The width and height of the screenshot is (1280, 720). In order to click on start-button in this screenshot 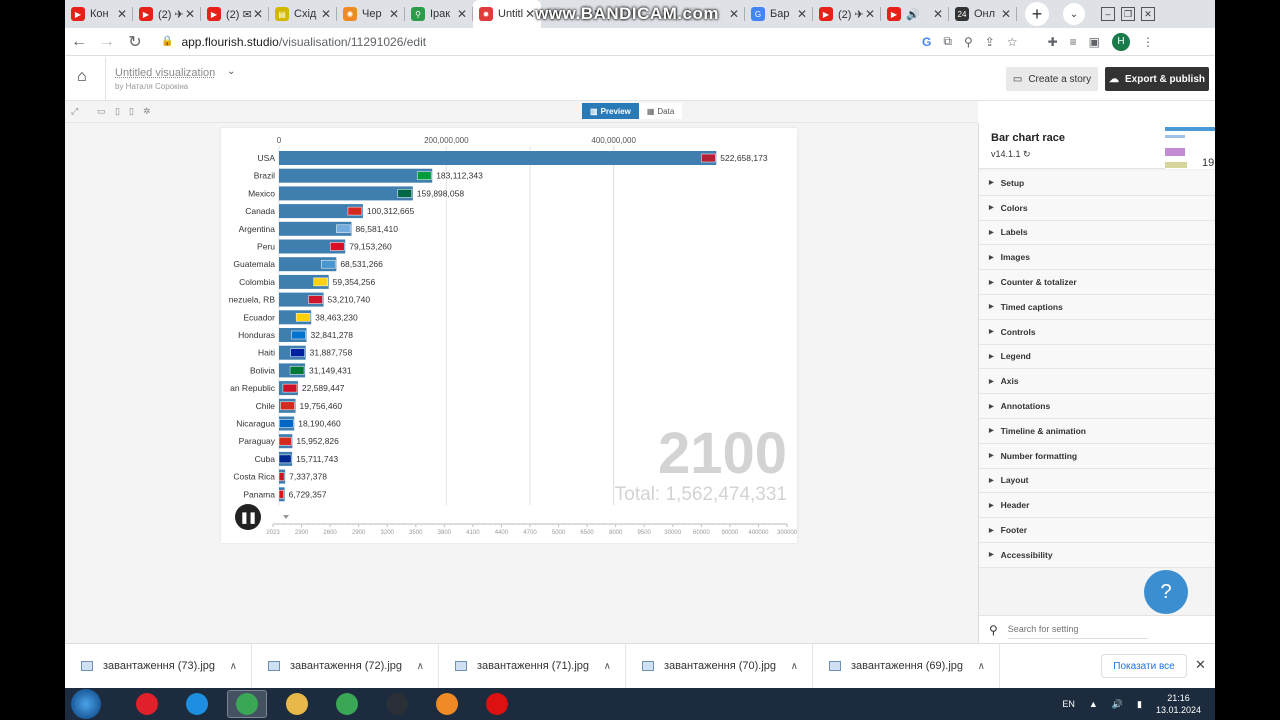, I will do `click(86, 704)`.